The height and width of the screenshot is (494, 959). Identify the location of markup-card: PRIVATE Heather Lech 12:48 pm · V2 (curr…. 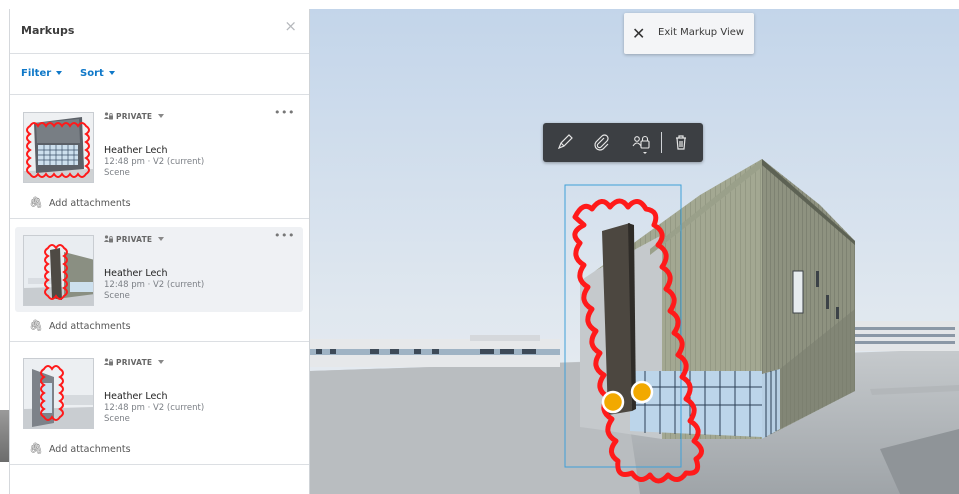
(159, 392).